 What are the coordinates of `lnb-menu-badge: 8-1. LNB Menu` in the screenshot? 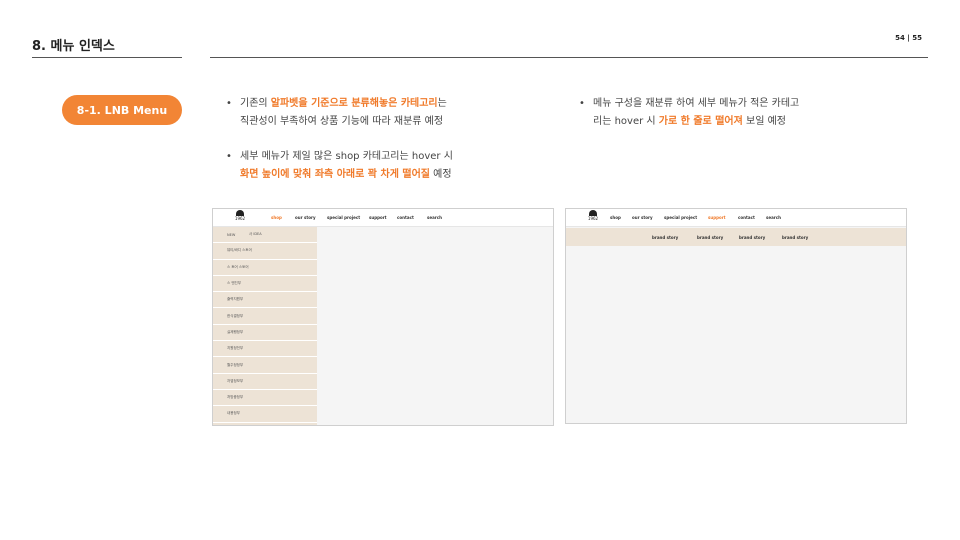 It's located at (122, 110).